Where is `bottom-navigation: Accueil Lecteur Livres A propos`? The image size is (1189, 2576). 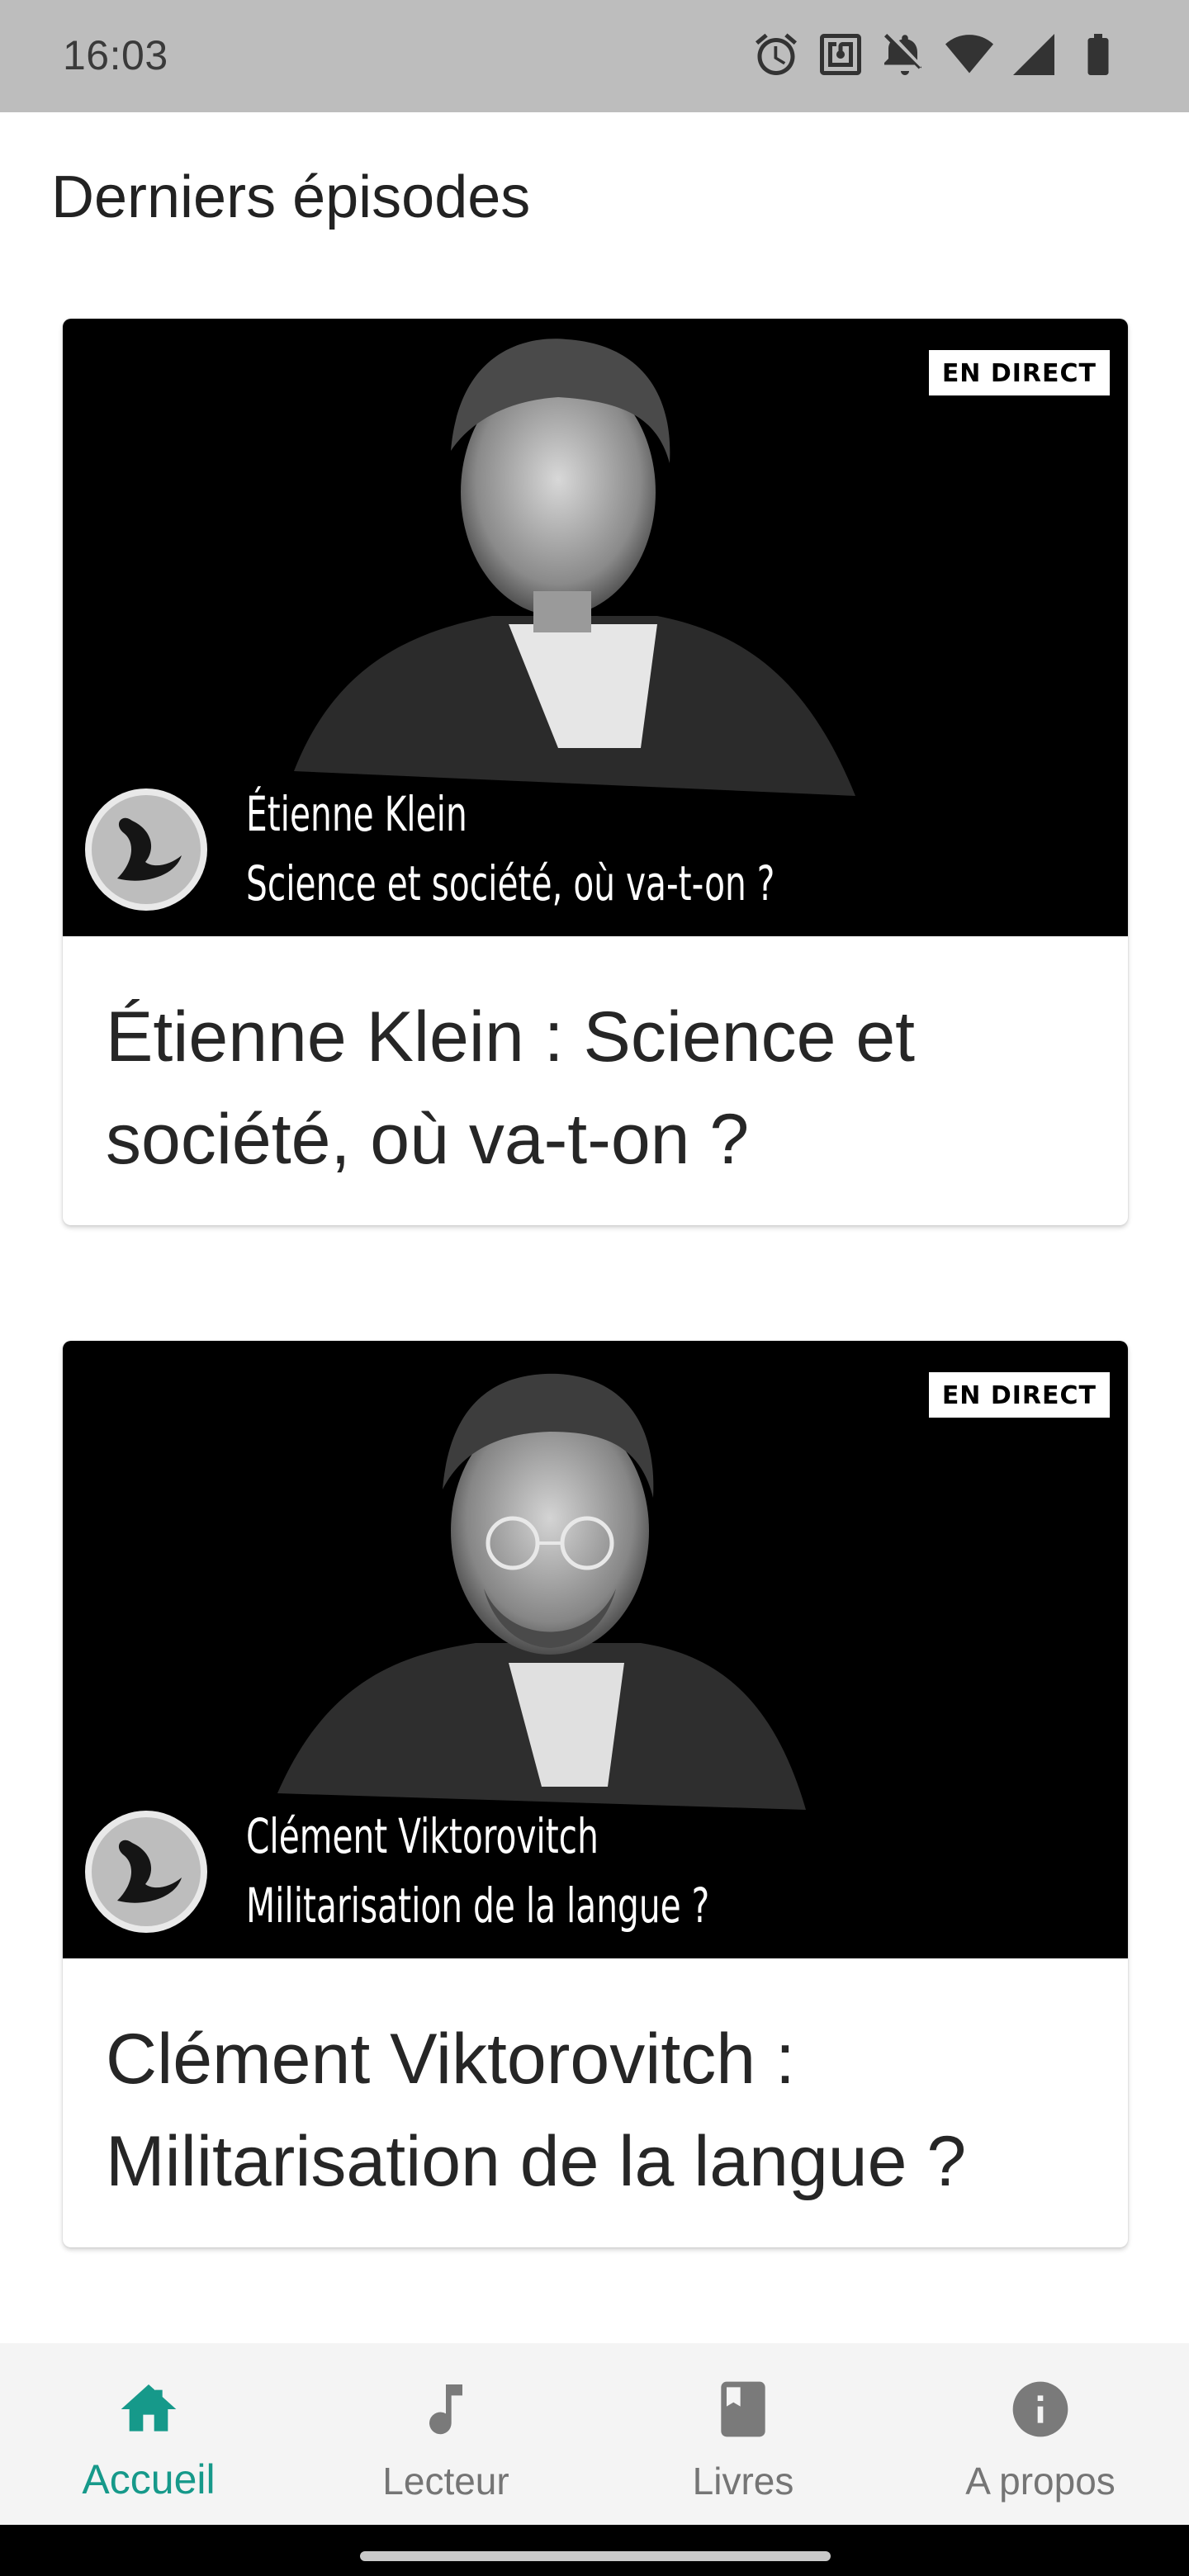
bottom-navigation: Accueil Lecteur Livres A propos is located at coordinates (594, 2434).